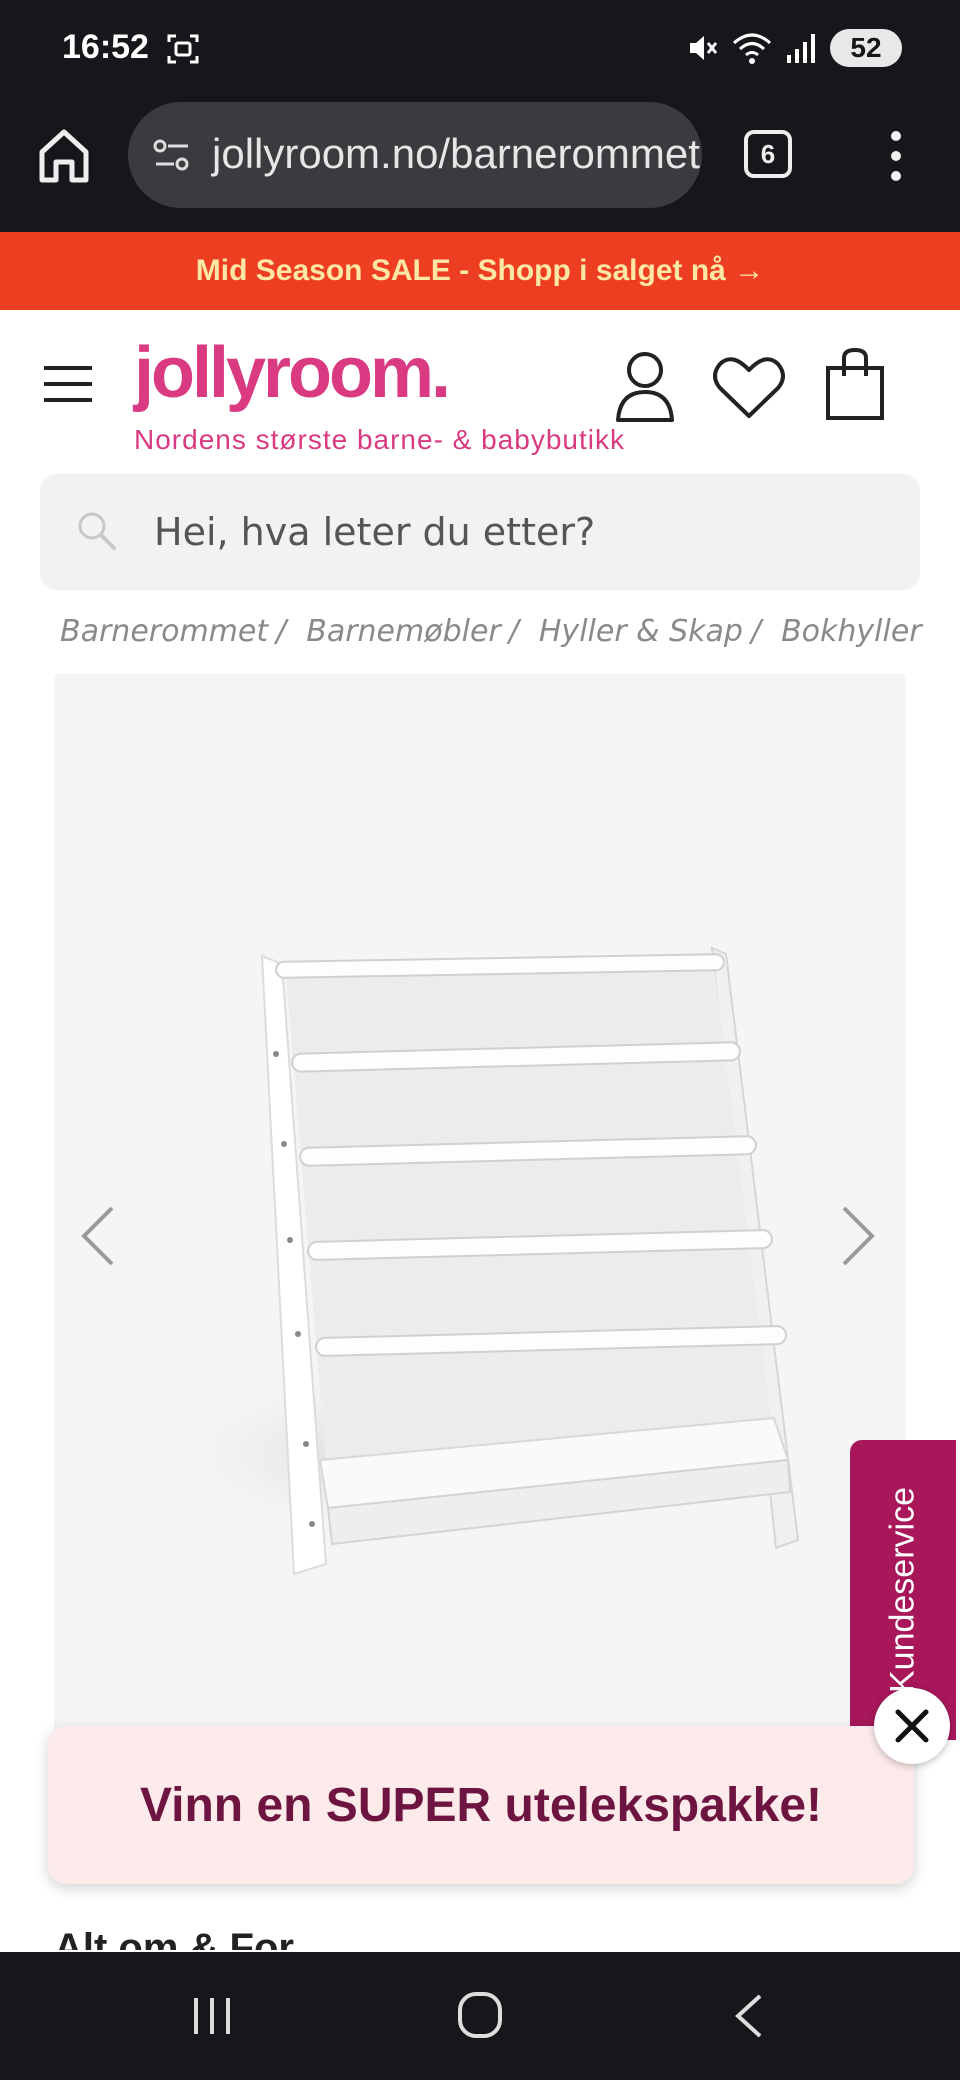 This screenshot has width=960, height=2080. I want to click on status-icons: 52, so click(794, 48).